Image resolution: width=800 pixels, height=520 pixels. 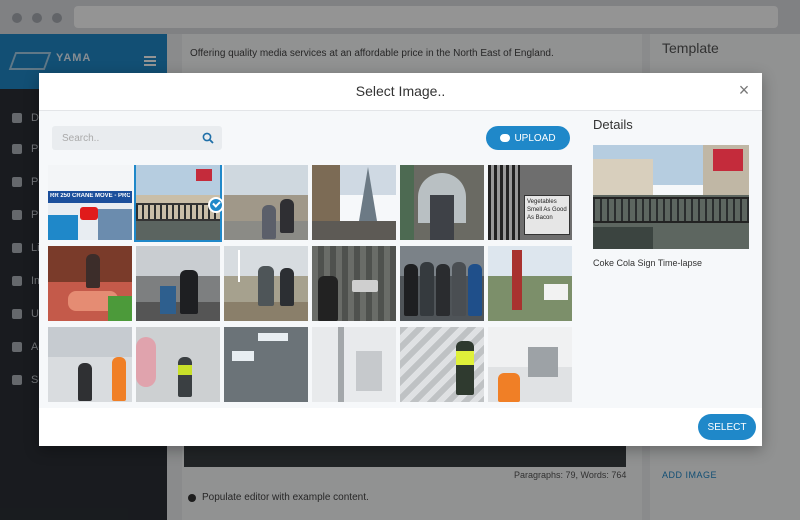 I want to click on details-heading: Details, so click(x=613, y=124).